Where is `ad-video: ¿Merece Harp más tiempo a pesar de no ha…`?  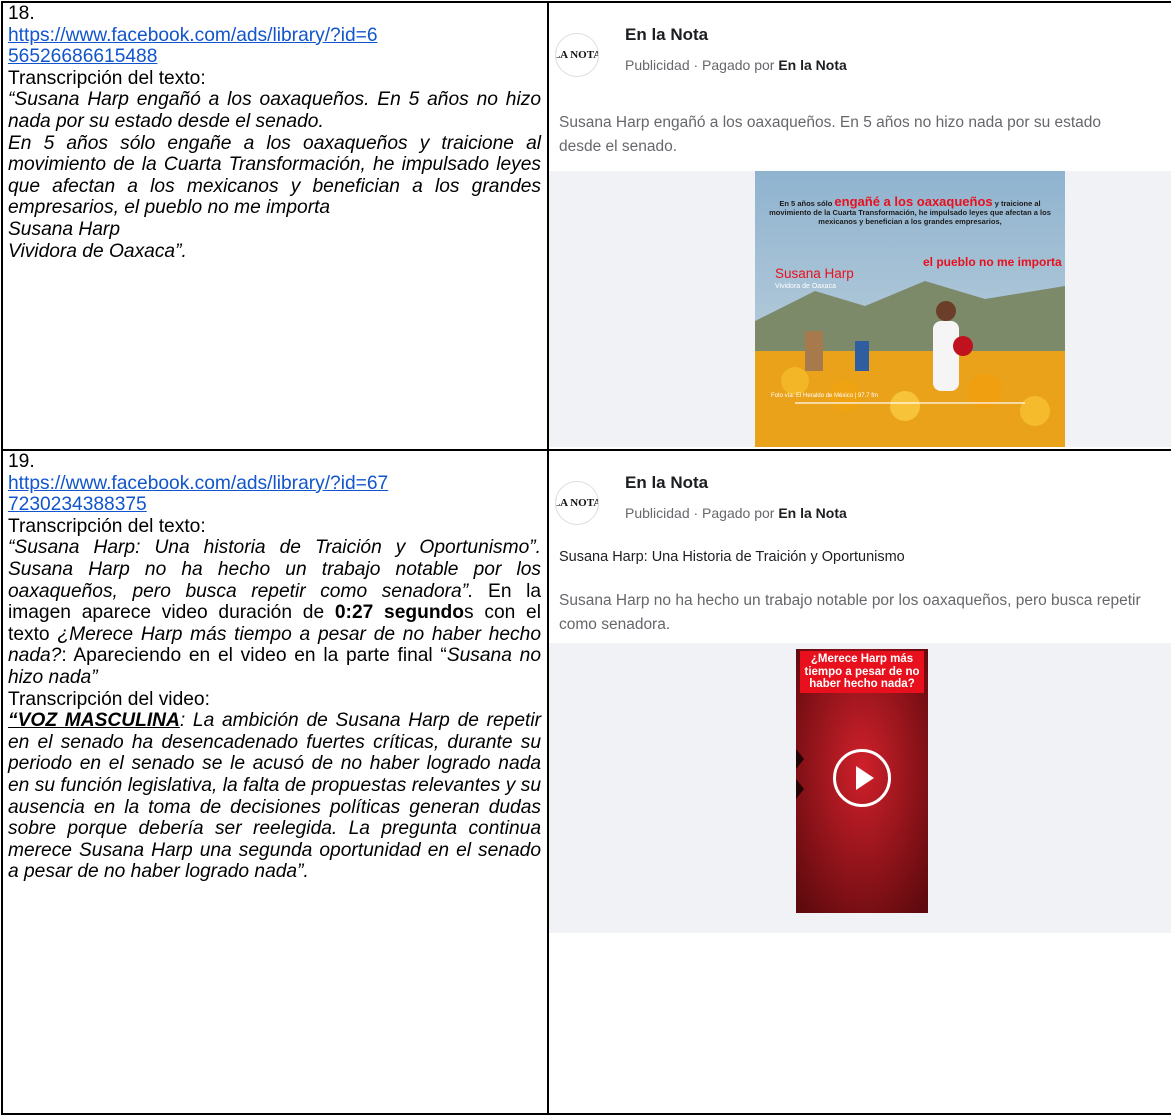 ad-video: ¿Merece Harp más tiempo a pesar de no ha… is located at coordinates (862, 781).